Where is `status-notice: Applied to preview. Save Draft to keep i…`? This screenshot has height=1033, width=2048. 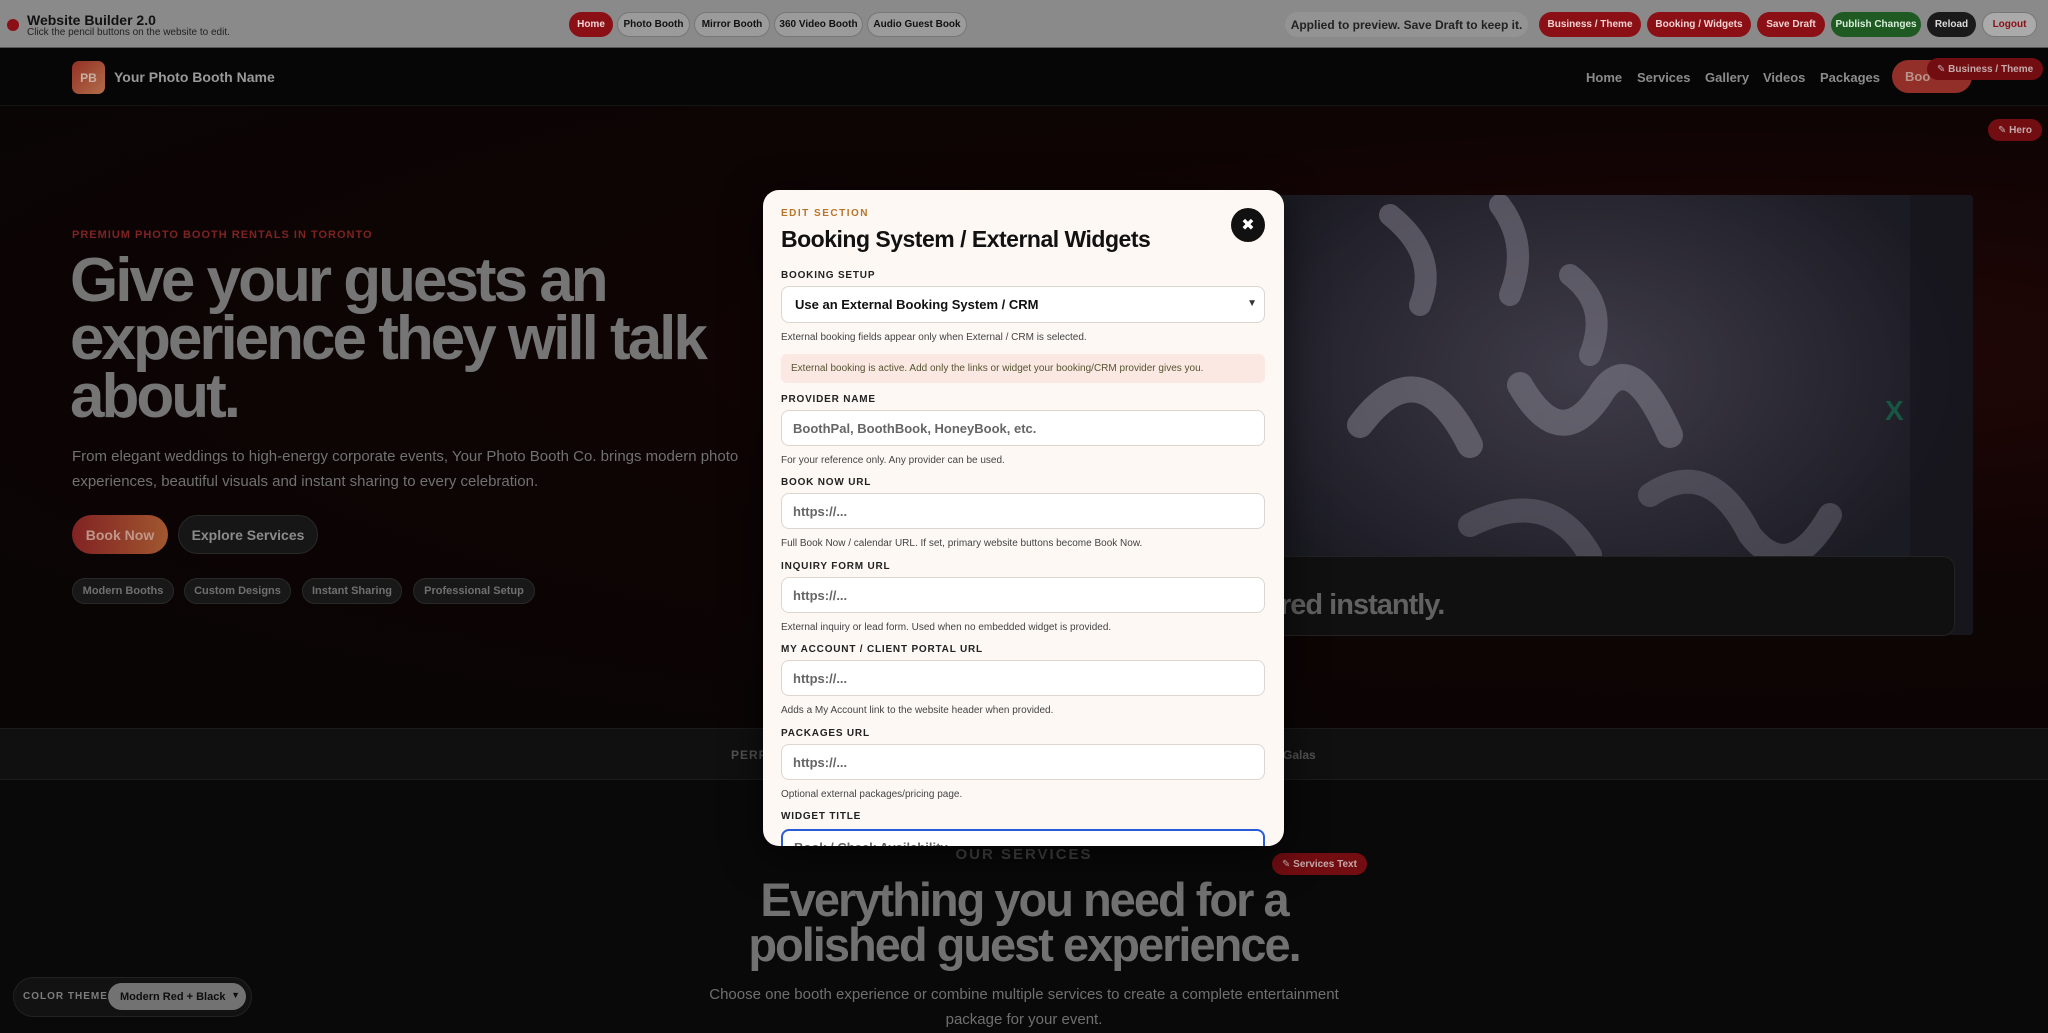
status-notice: Applied to preview. Save Draft to keep i… is located at coordinates (1406, 24).